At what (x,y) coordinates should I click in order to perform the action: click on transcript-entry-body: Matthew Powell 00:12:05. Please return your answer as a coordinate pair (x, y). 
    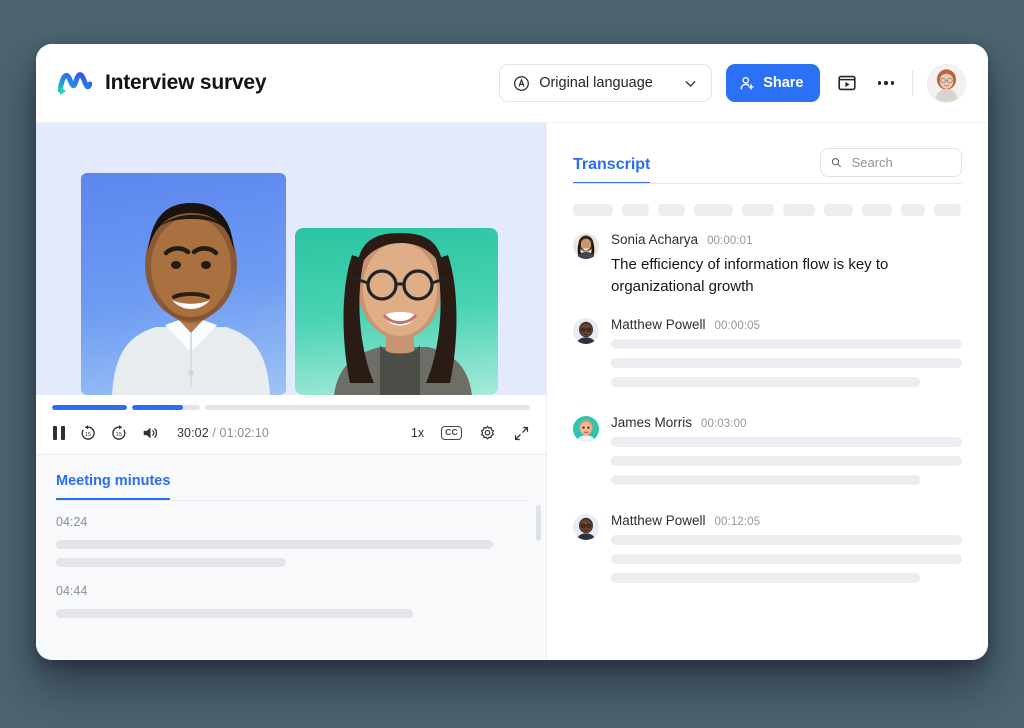
    Looking at the image, I should click on (786, 552).